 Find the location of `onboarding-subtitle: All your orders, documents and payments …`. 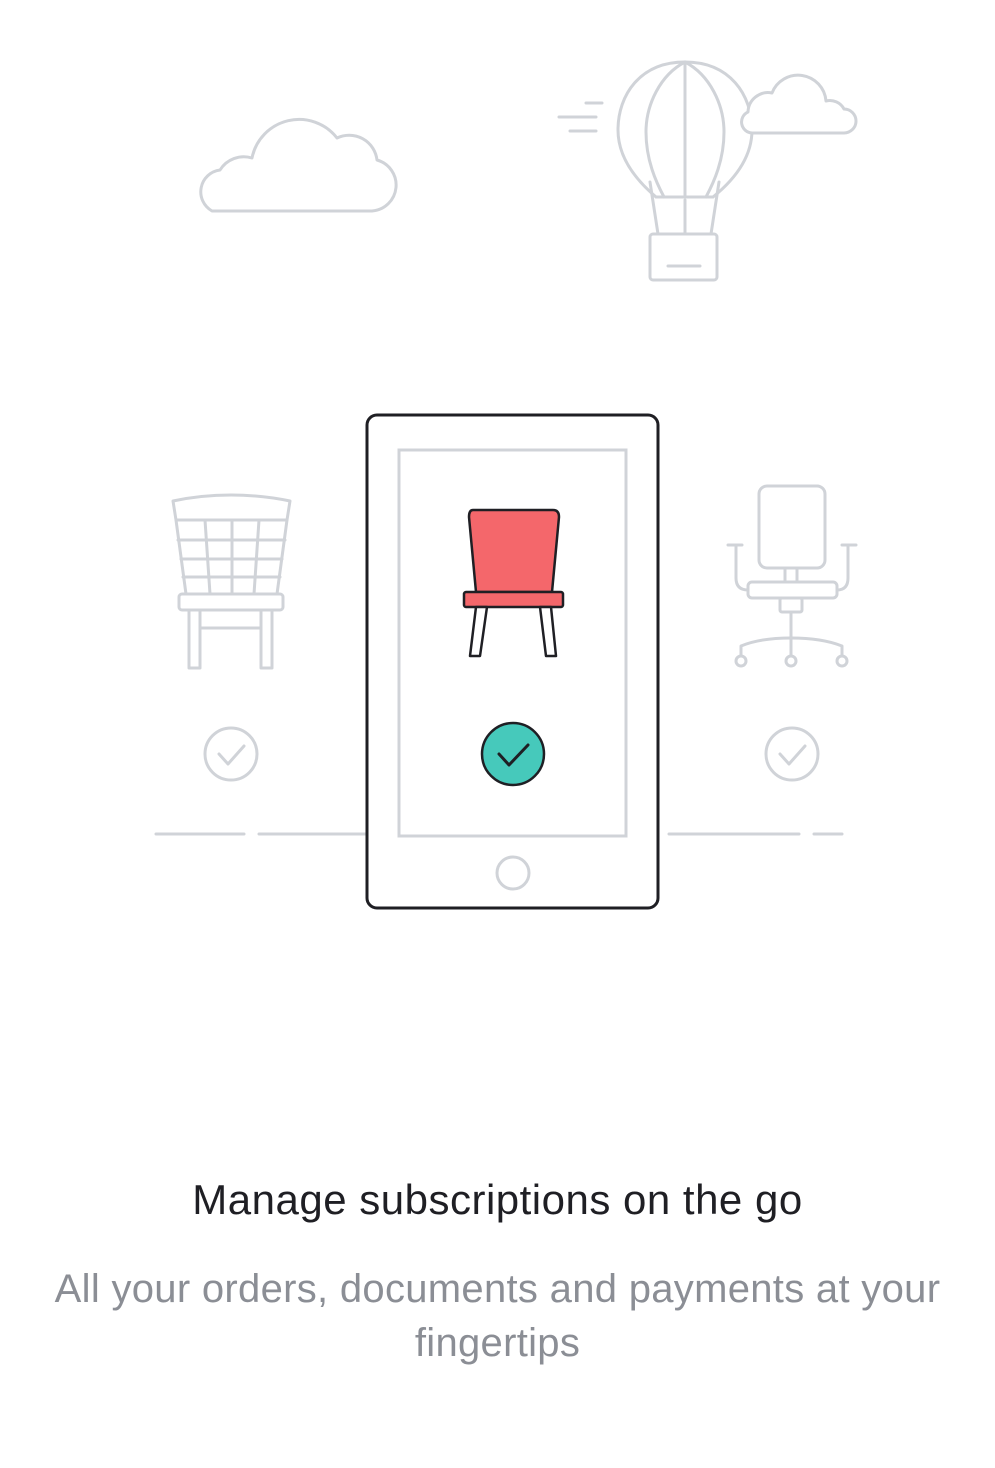

onboarding-subtitle: All your orders, documents and payments … is located at coordinates (497, 1316).